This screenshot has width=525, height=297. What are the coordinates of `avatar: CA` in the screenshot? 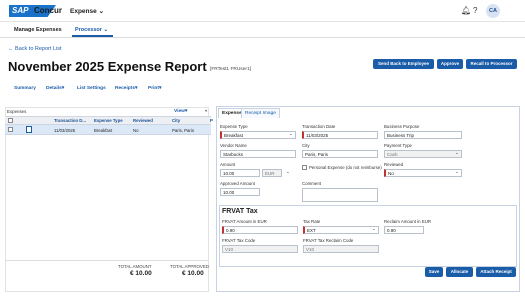 It's located at (493, 11).